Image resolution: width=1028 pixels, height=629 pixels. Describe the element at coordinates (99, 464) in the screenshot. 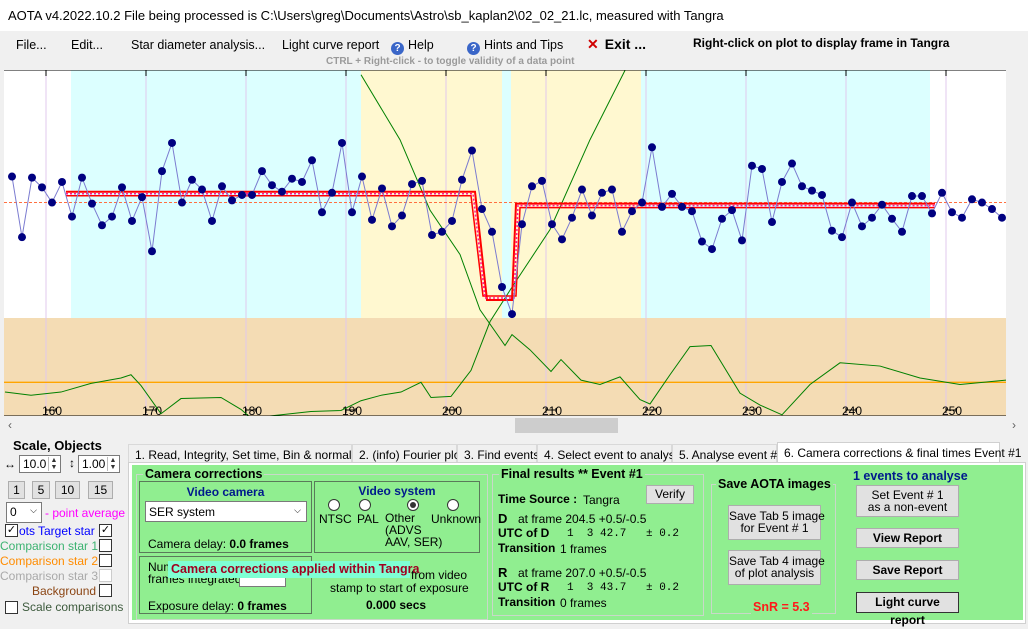

I see `v-scale-spinner: 1.00 ▲ ▼` at that location.